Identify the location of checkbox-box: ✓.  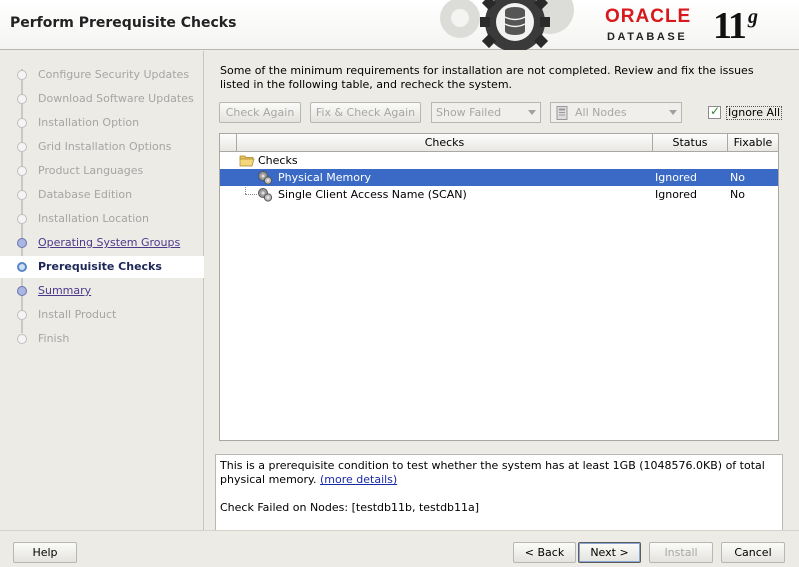
(714, 111).